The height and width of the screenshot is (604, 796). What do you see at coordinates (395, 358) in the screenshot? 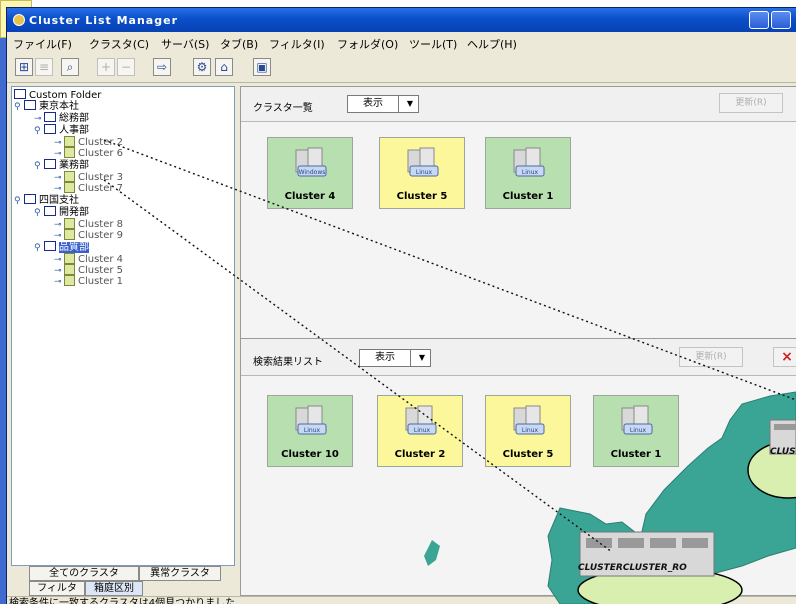
I see `search-results-display-dropdown: 表示 ▼` at bounding box center [395, 358].